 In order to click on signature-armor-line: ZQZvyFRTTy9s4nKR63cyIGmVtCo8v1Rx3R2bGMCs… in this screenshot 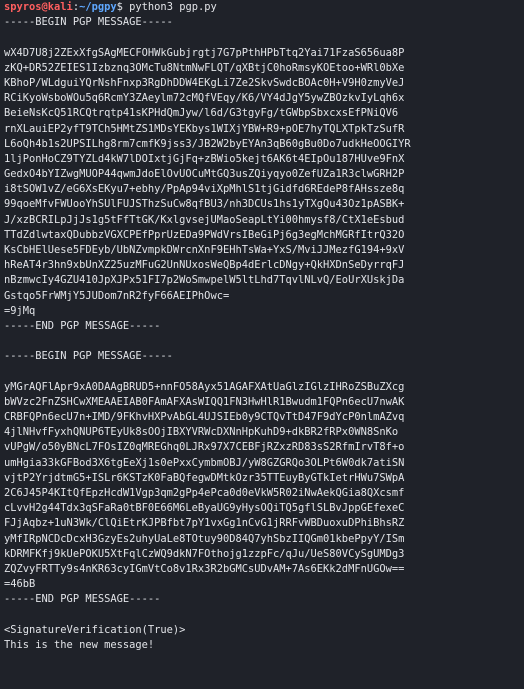, I will do `click(204, 568)`.